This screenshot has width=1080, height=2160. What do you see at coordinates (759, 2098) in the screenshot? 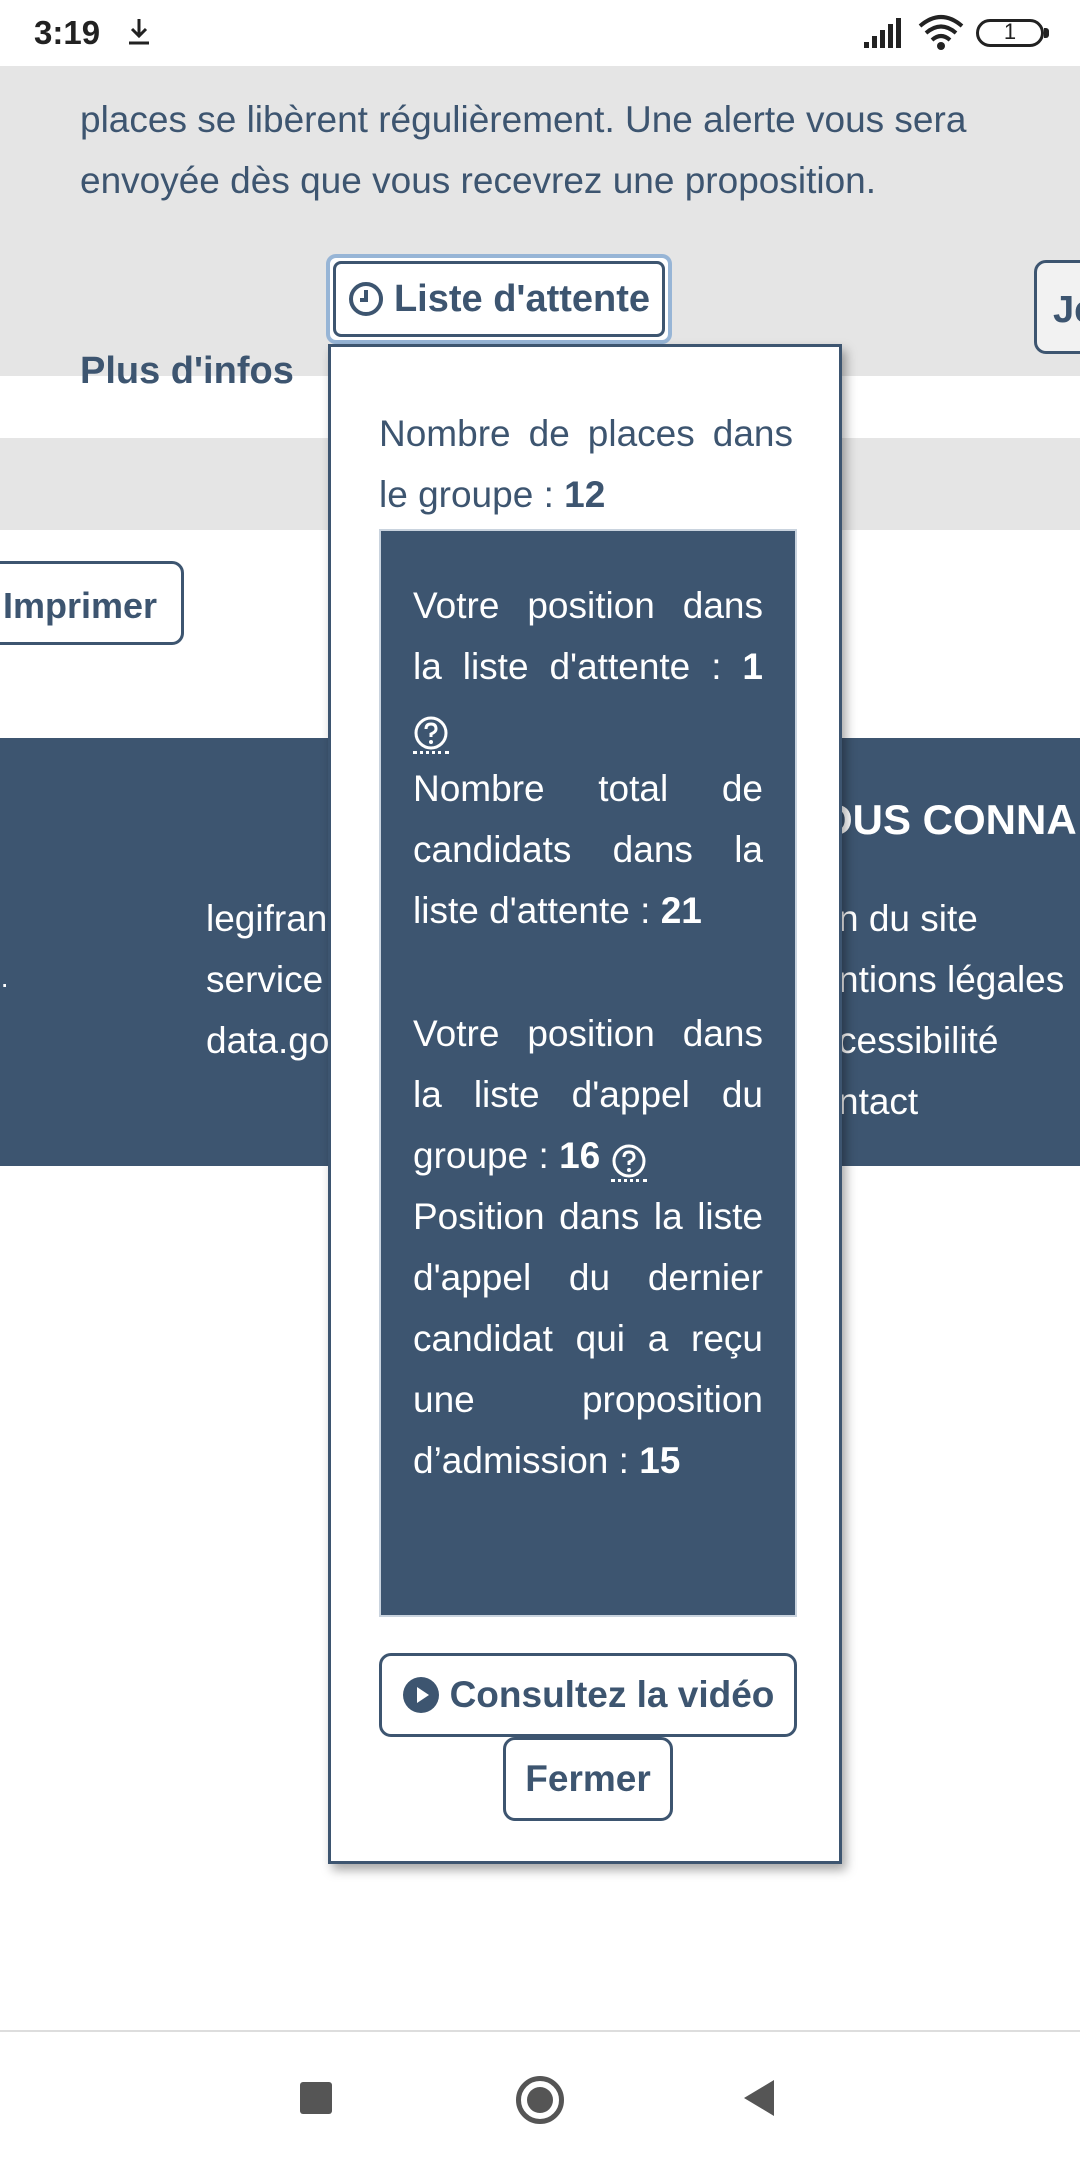
I see `back-icon` at bounding box center [759, 2098].